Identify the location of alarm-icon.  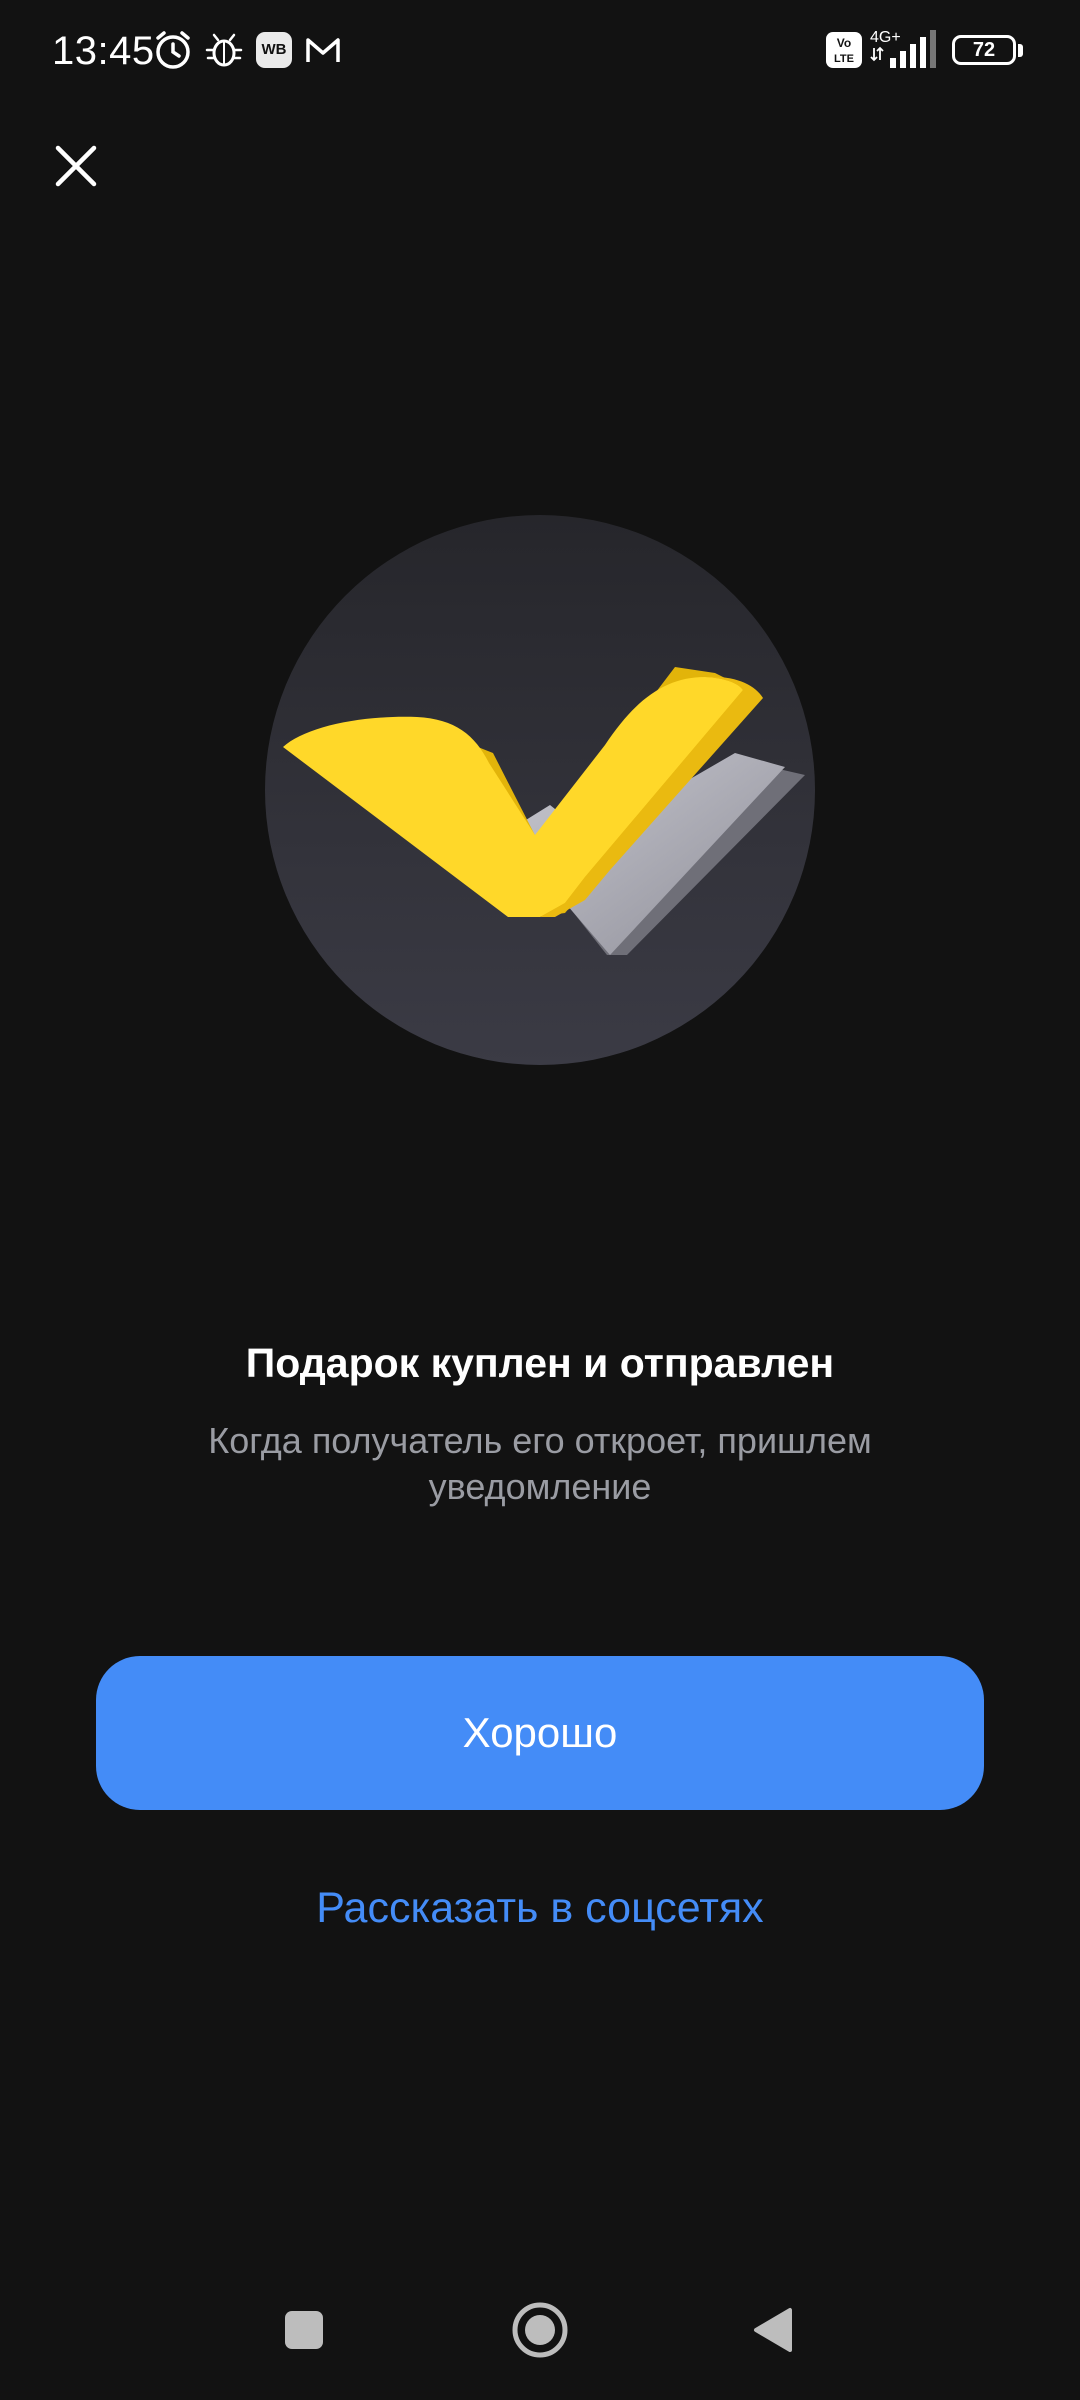
(173, 50).